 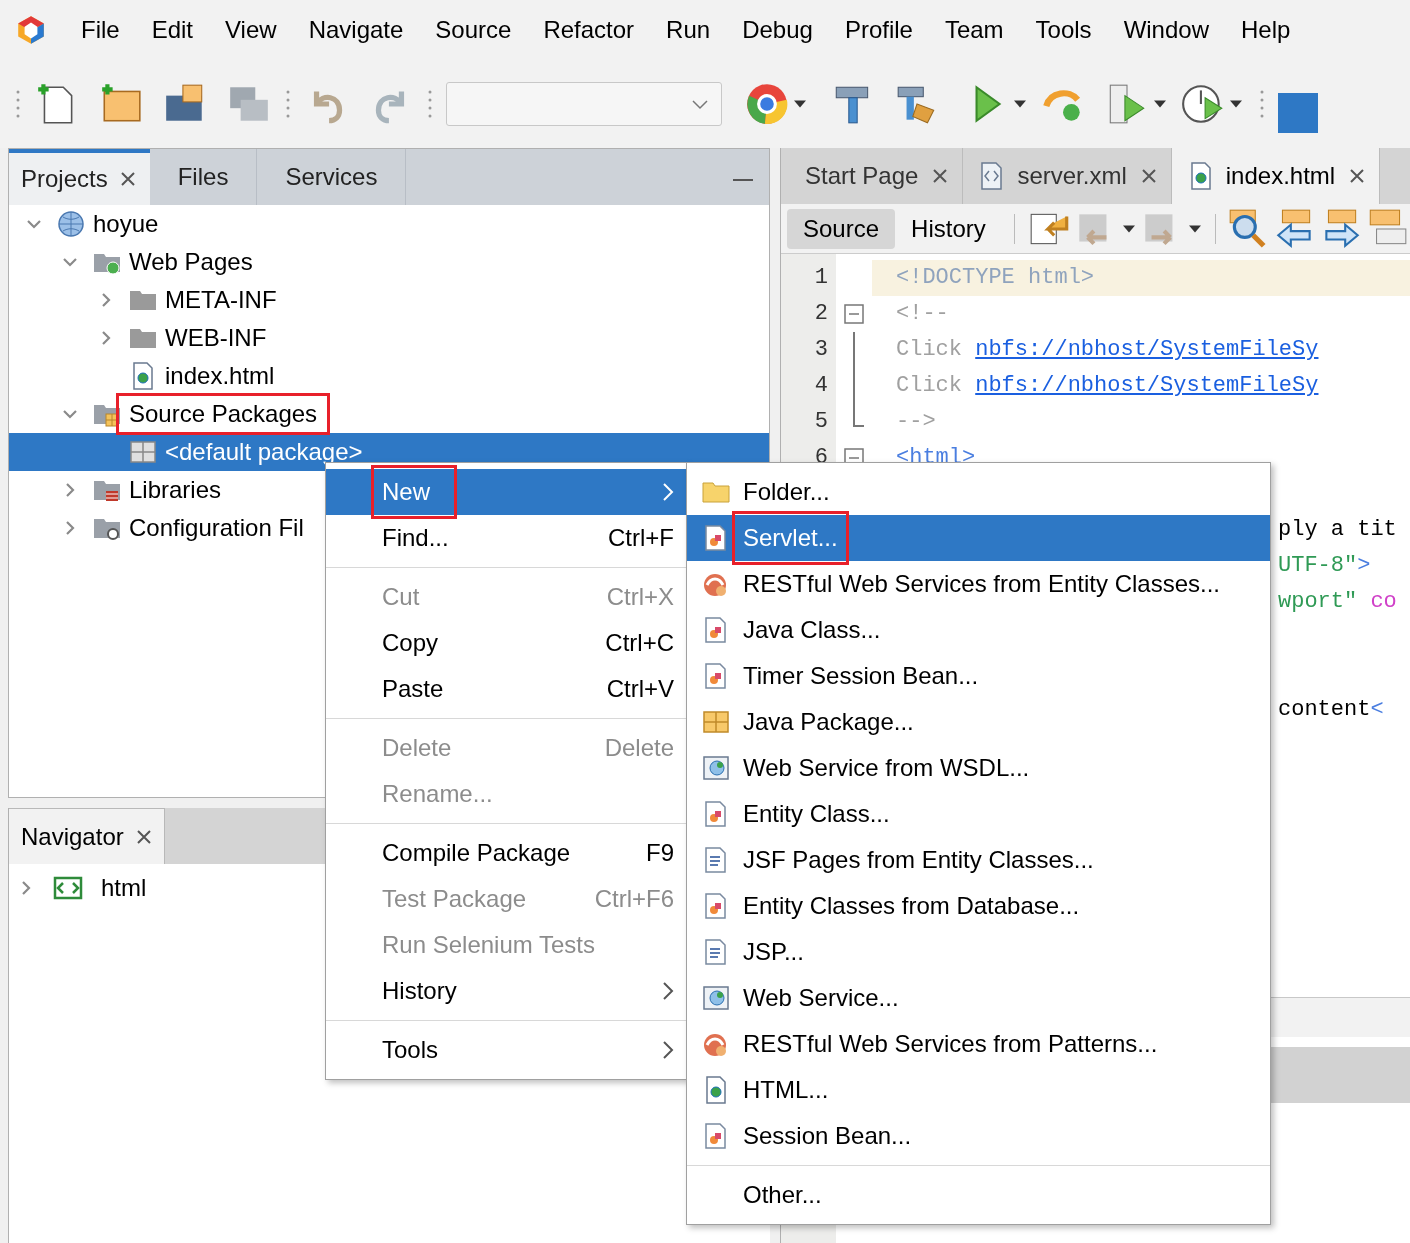 I want to click on menu-item-label: Delete, so click(x=417, y=748).